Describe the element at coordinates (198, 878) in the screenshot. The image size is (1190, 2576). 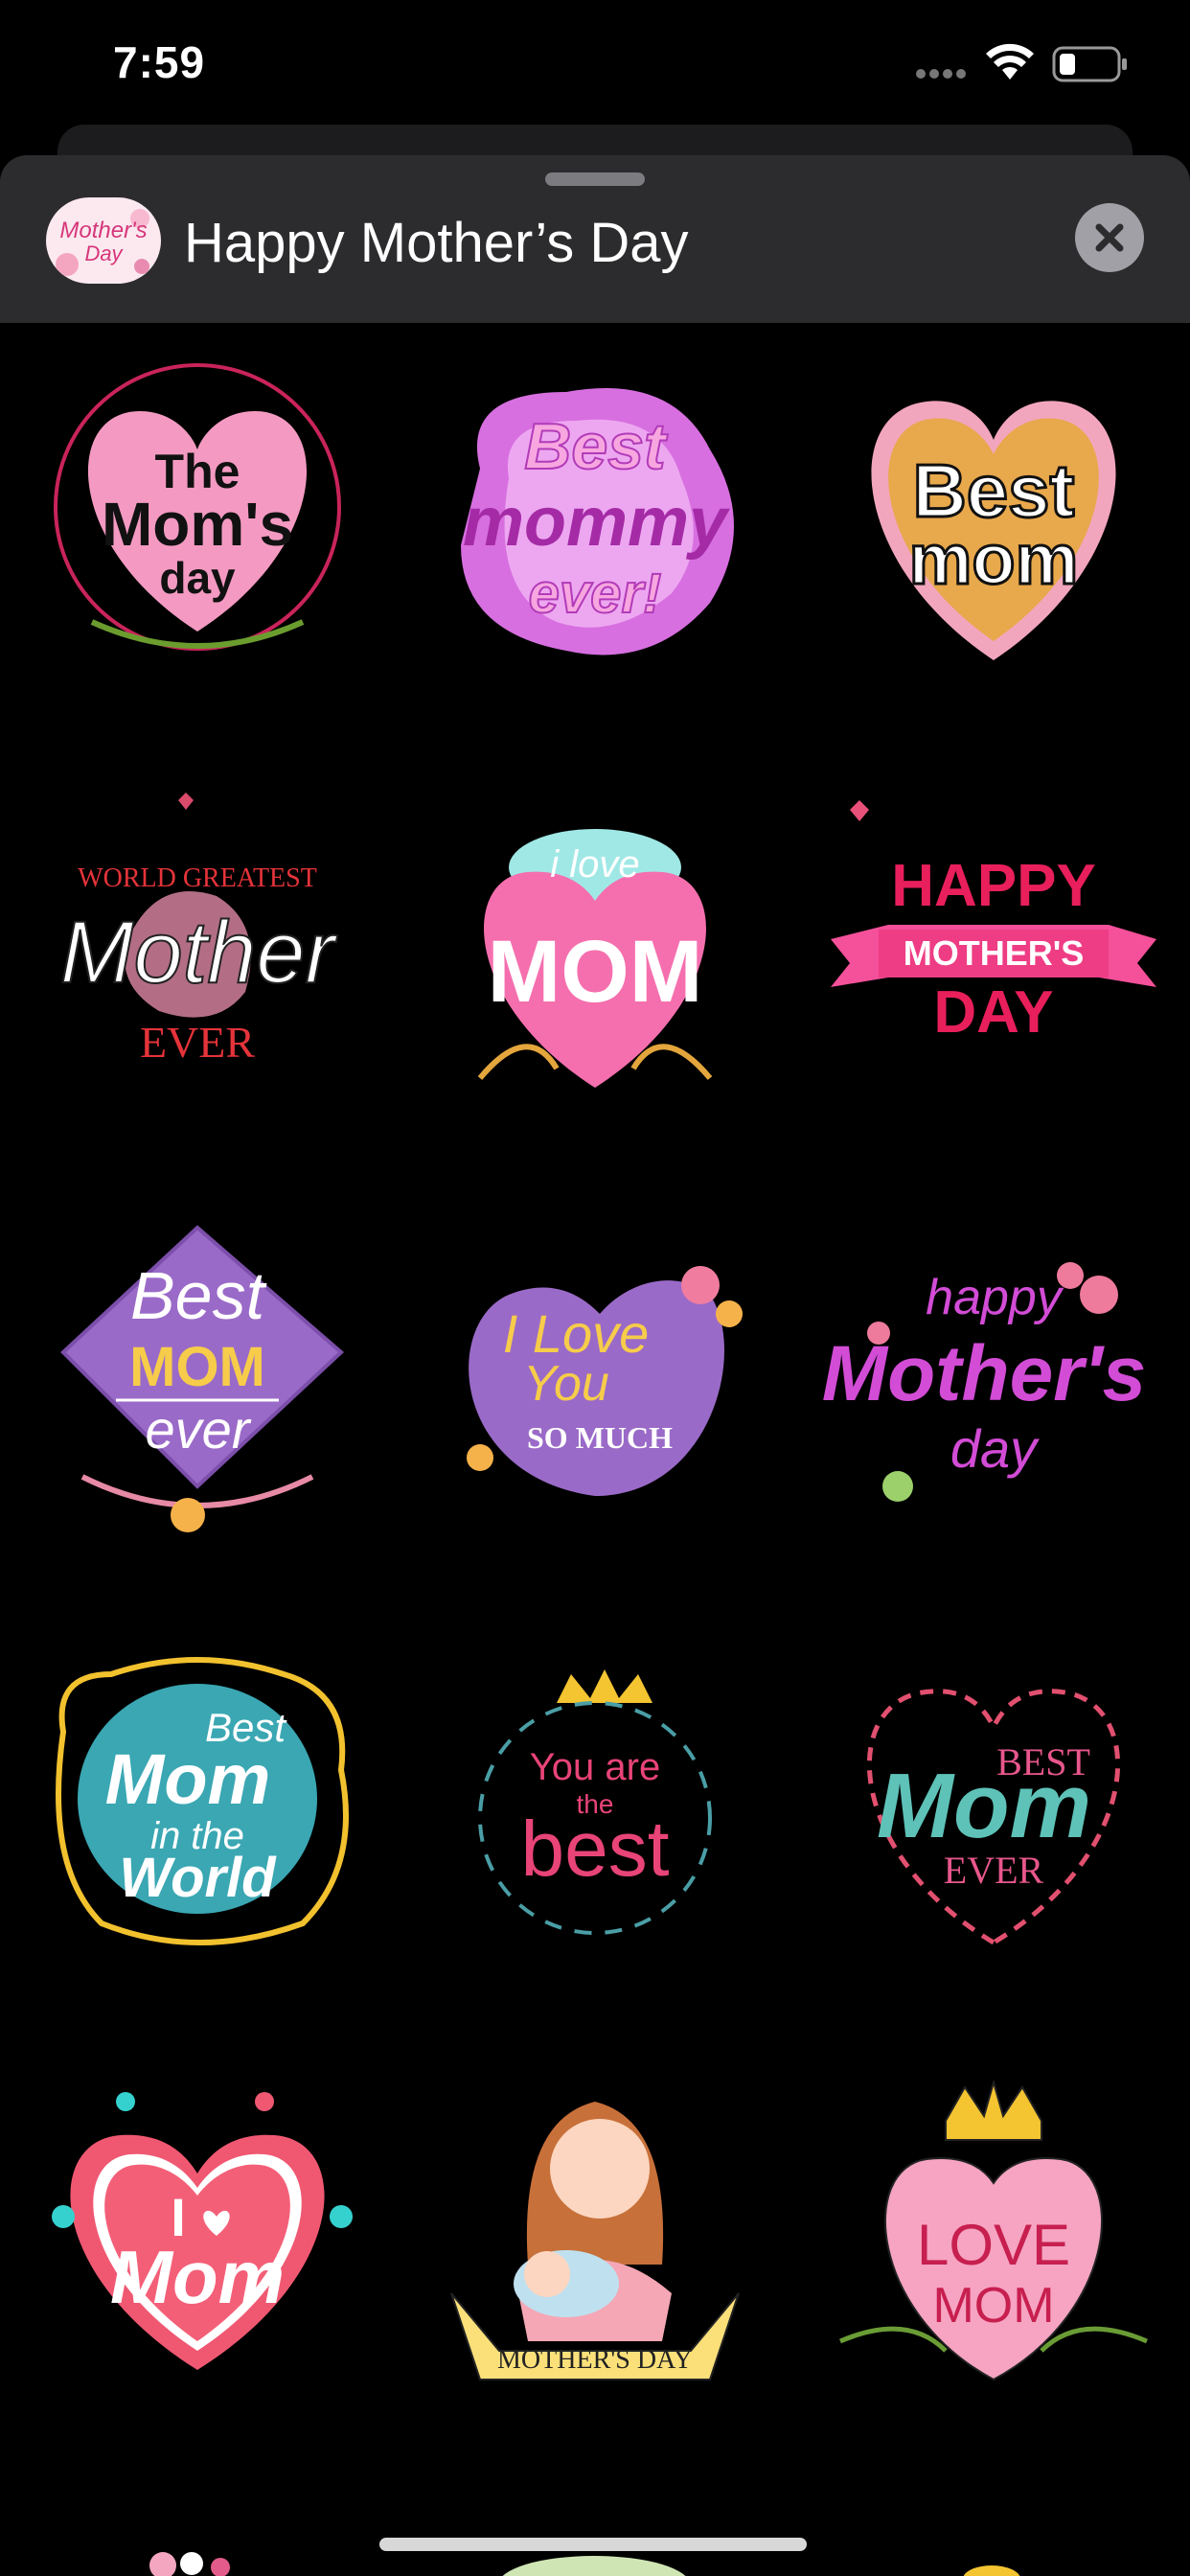
I see `svg-text: WORLD GREATEST` at that location.